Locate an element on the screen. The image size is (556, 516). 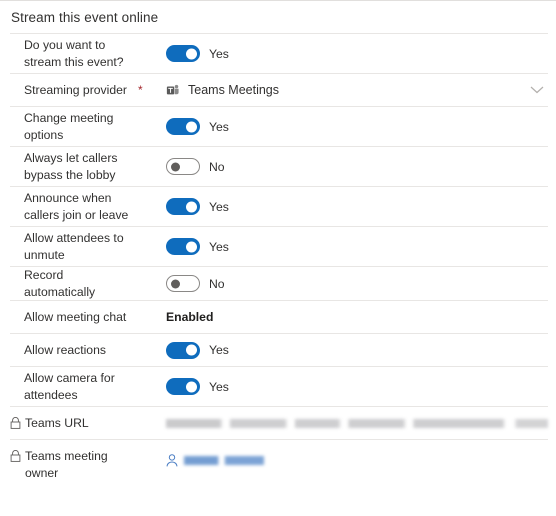
required-marker: * is located at coordinates (140, 90).